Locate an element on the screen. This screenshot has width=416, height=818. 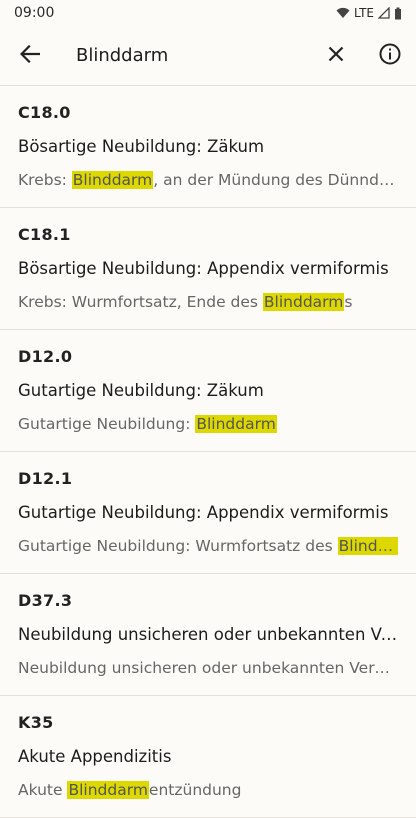
info-button is located at coordinates (390, 54).